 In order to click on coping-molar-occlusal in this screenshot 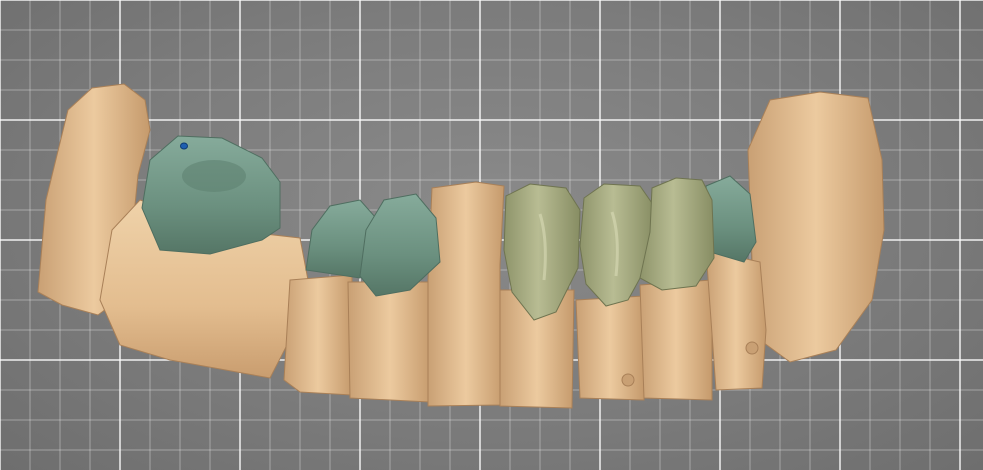, I will do `click(214, 176)`.